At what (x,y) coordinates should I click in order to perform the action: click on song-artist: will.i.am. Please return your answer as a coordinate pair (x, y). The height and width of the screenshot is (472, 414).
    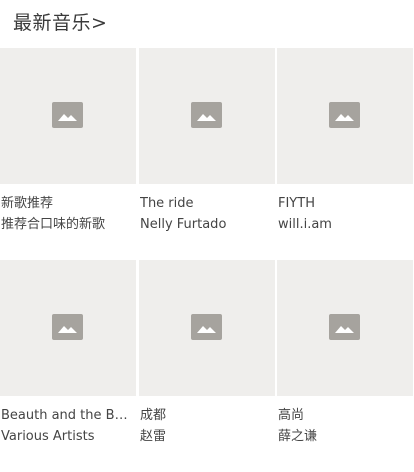
    Looking at the image, I should click on (305, 224).